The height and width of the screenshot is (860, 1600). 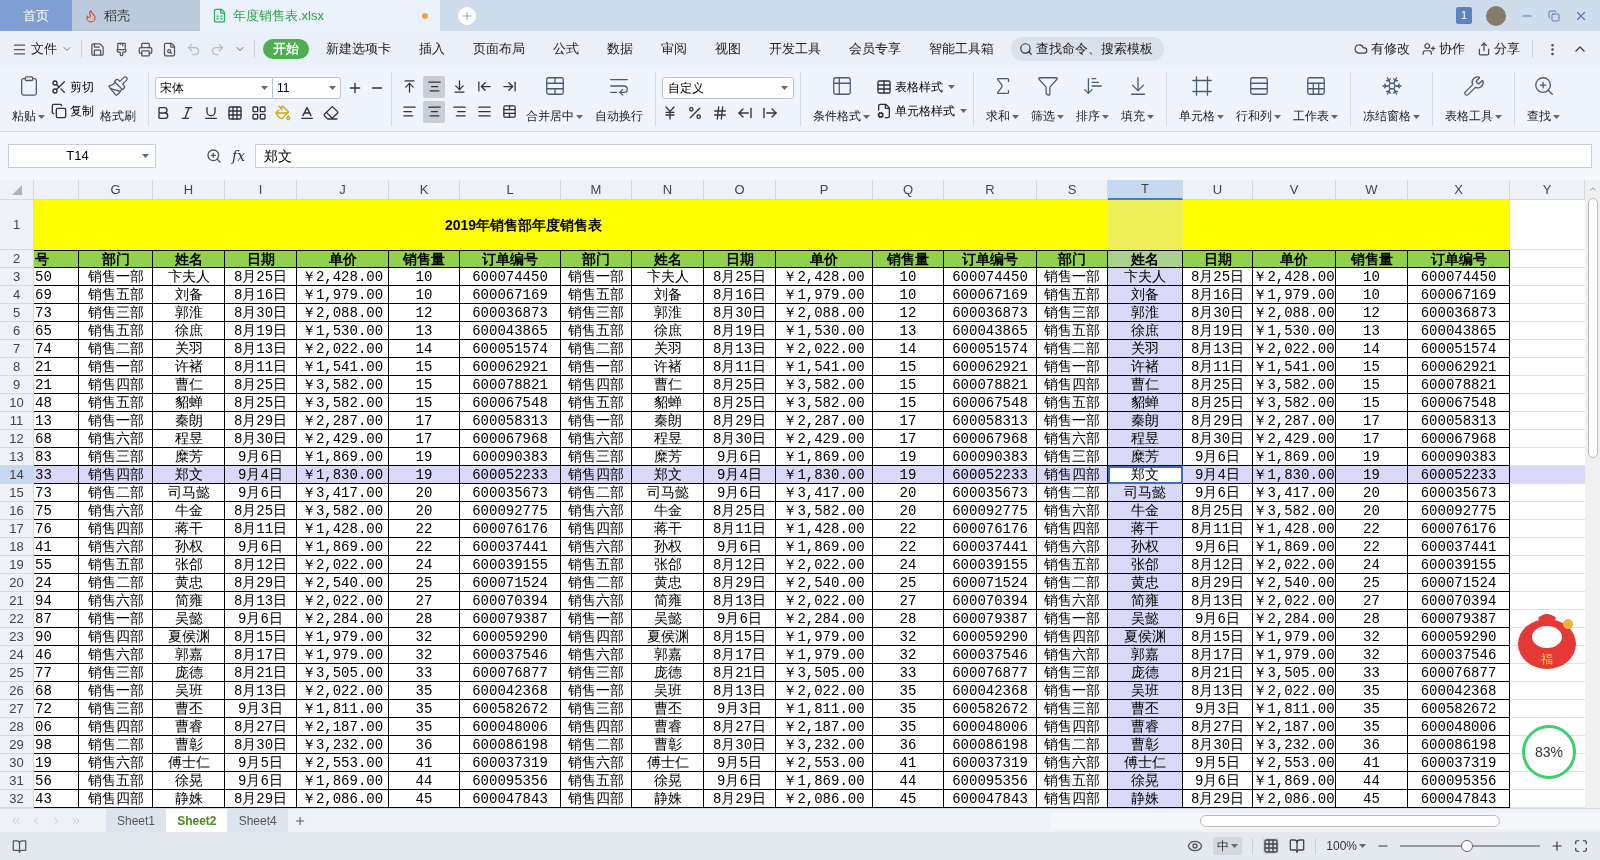 I want to click on row-header: 15, so click(x=17, y=493).